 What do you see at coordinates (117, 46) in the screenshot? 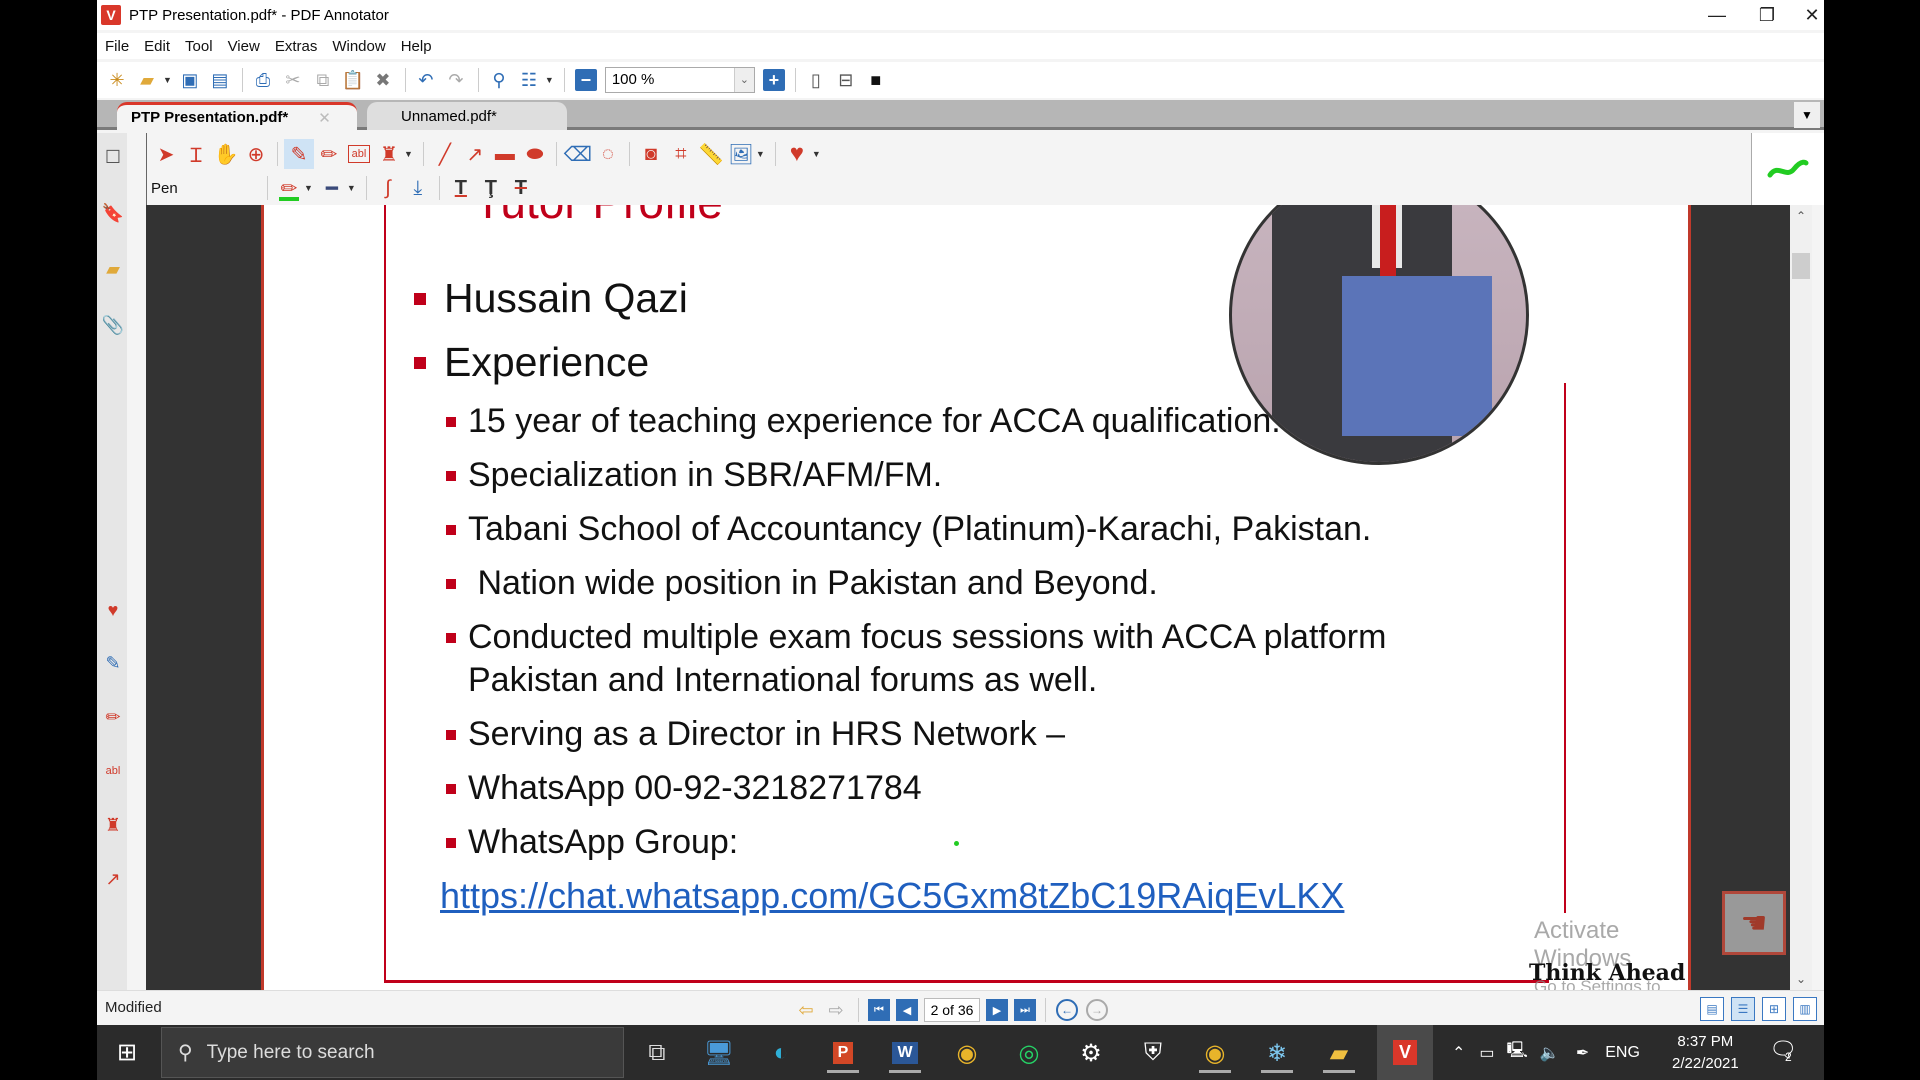
I see `menu-file: File` at bounding box center [117, 46].